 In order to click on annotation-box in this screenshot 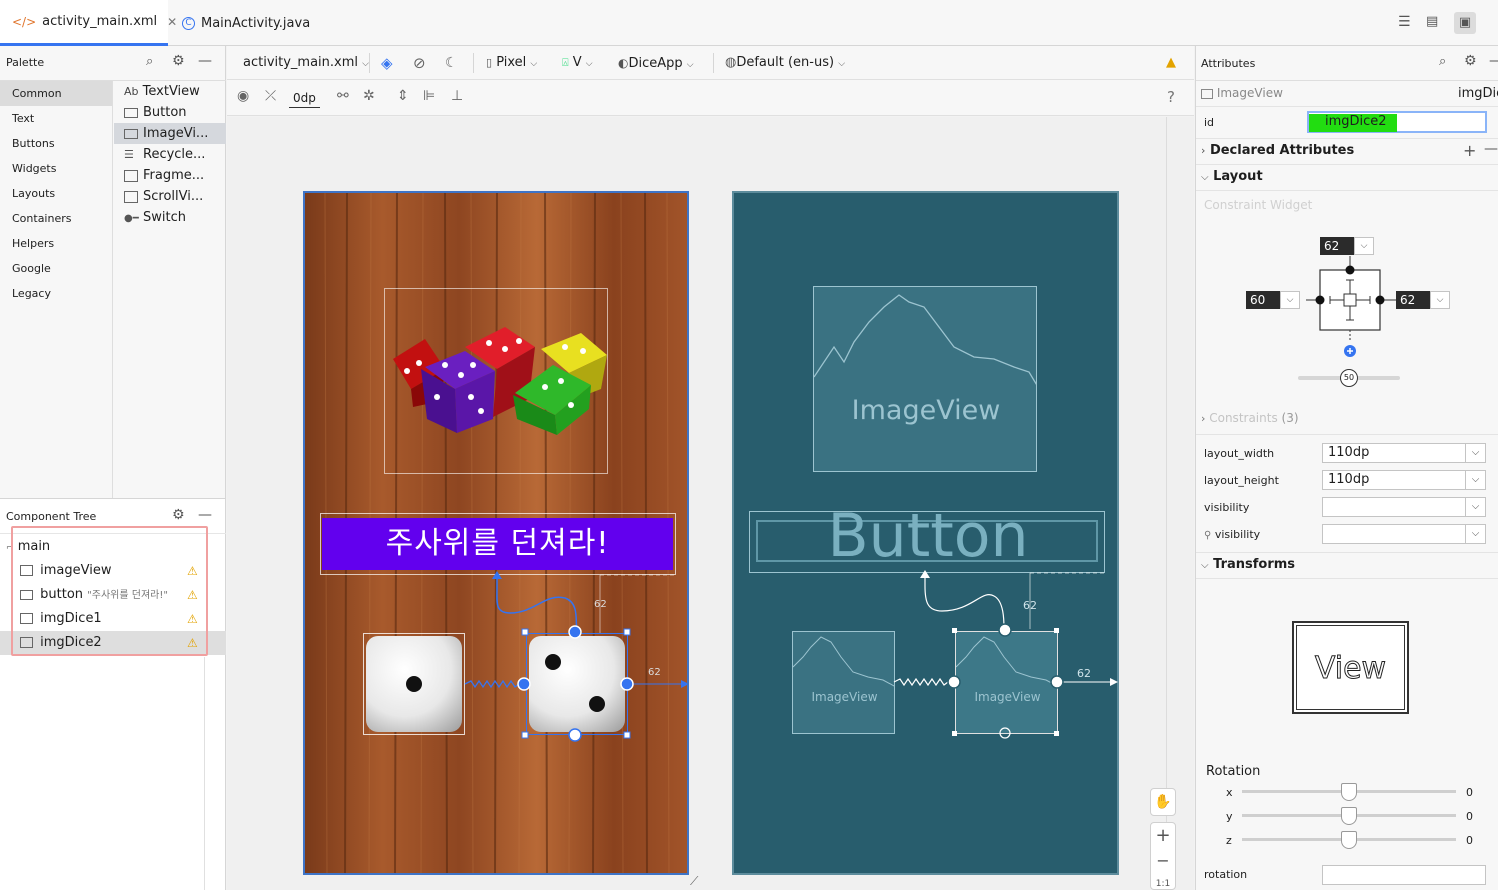, I will do `click(109, 591)`.